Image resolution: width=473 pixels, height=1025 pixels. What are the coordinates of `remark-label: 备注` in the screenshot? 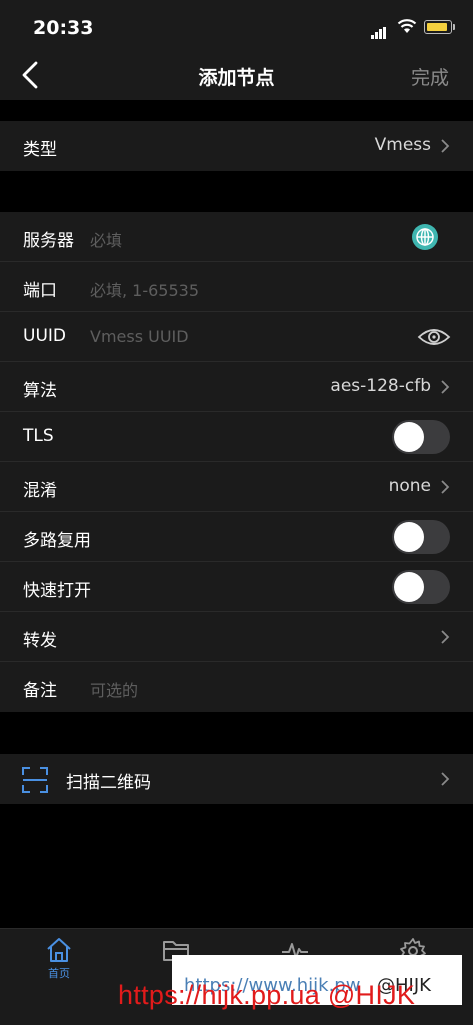 It's located at (40, 691).